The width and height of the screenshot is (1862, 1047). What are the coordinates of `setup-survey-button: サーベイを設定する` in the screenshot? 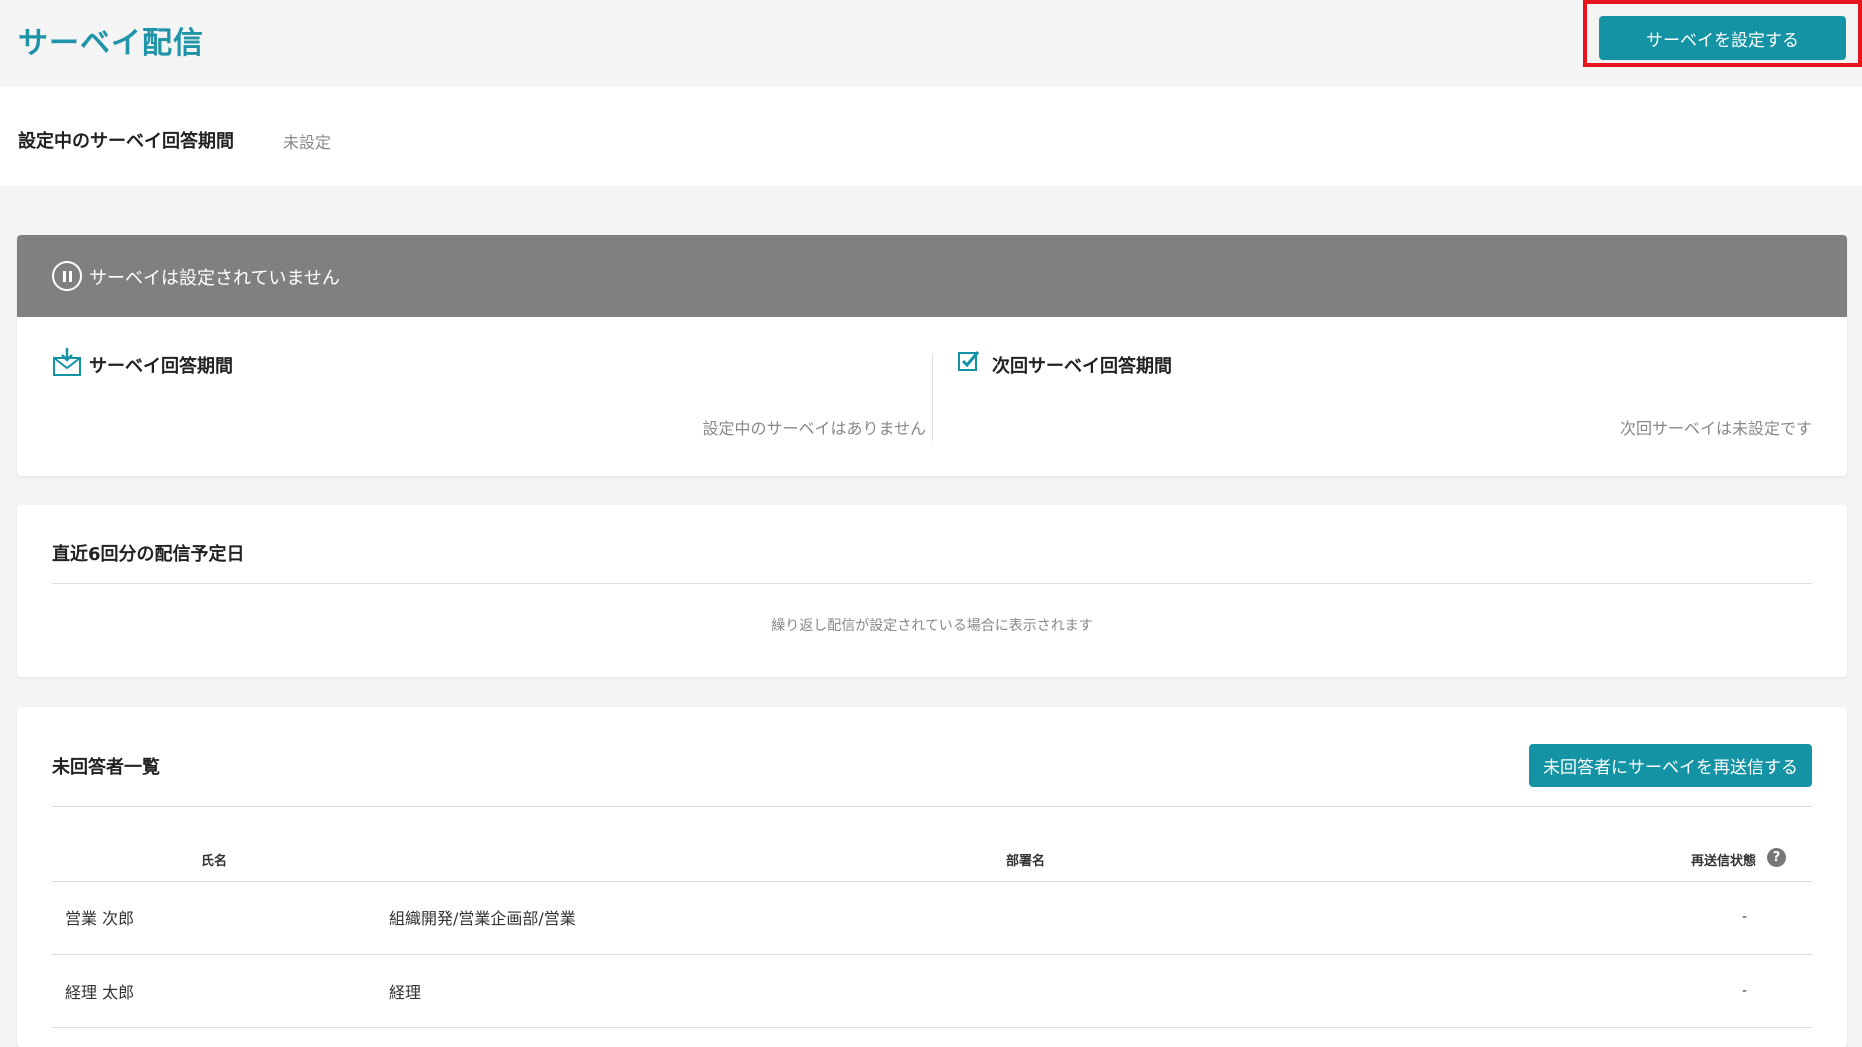 It's located at (1722, 38).